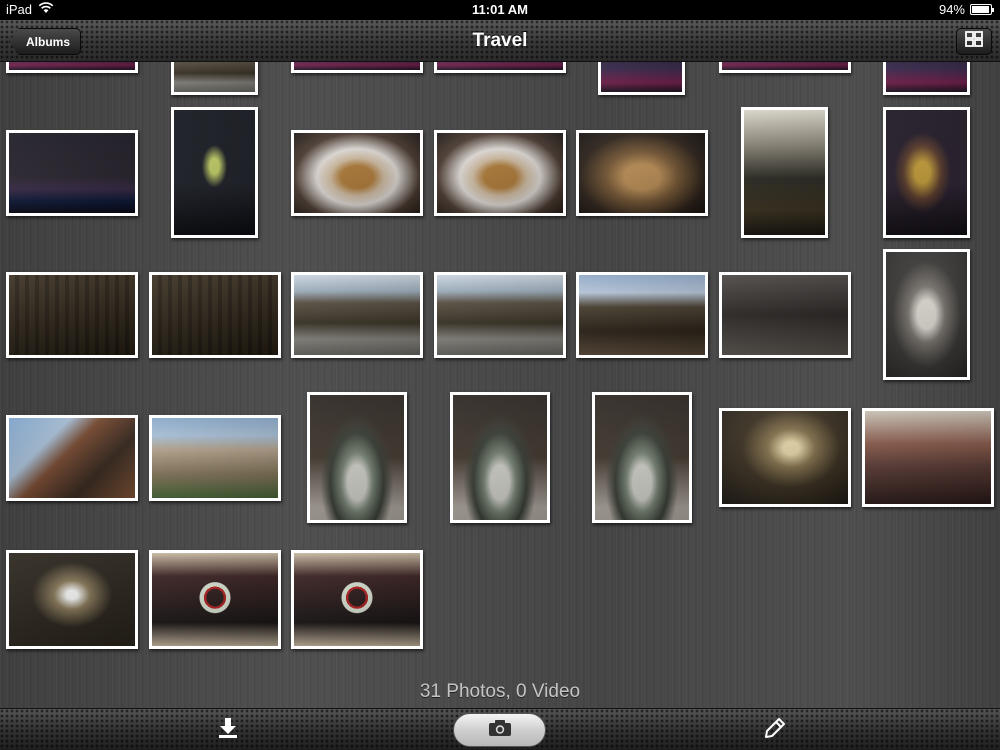  I want to click on edit-button, so click(775, 730).